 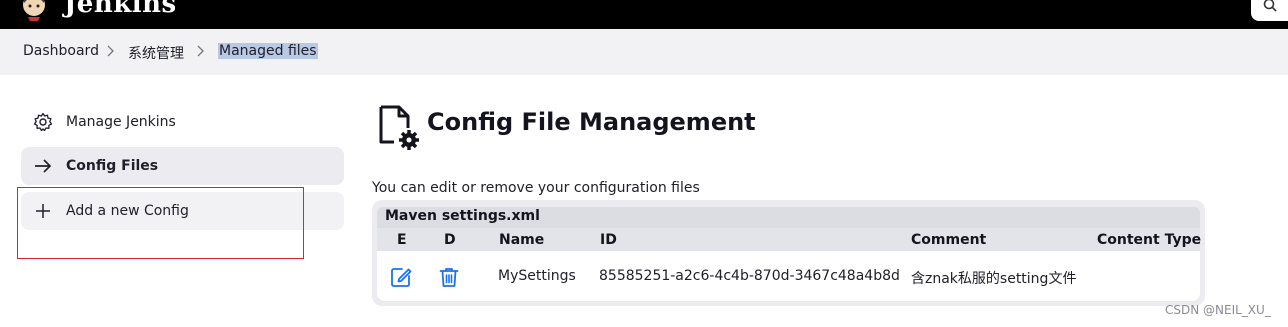 What do you see at coordinates (749, 276) in the screenshot?
I see `config-id: 85585251-a2c6-4c4b-870d-3467c48a4b8d` at bounding box center [749, 276].